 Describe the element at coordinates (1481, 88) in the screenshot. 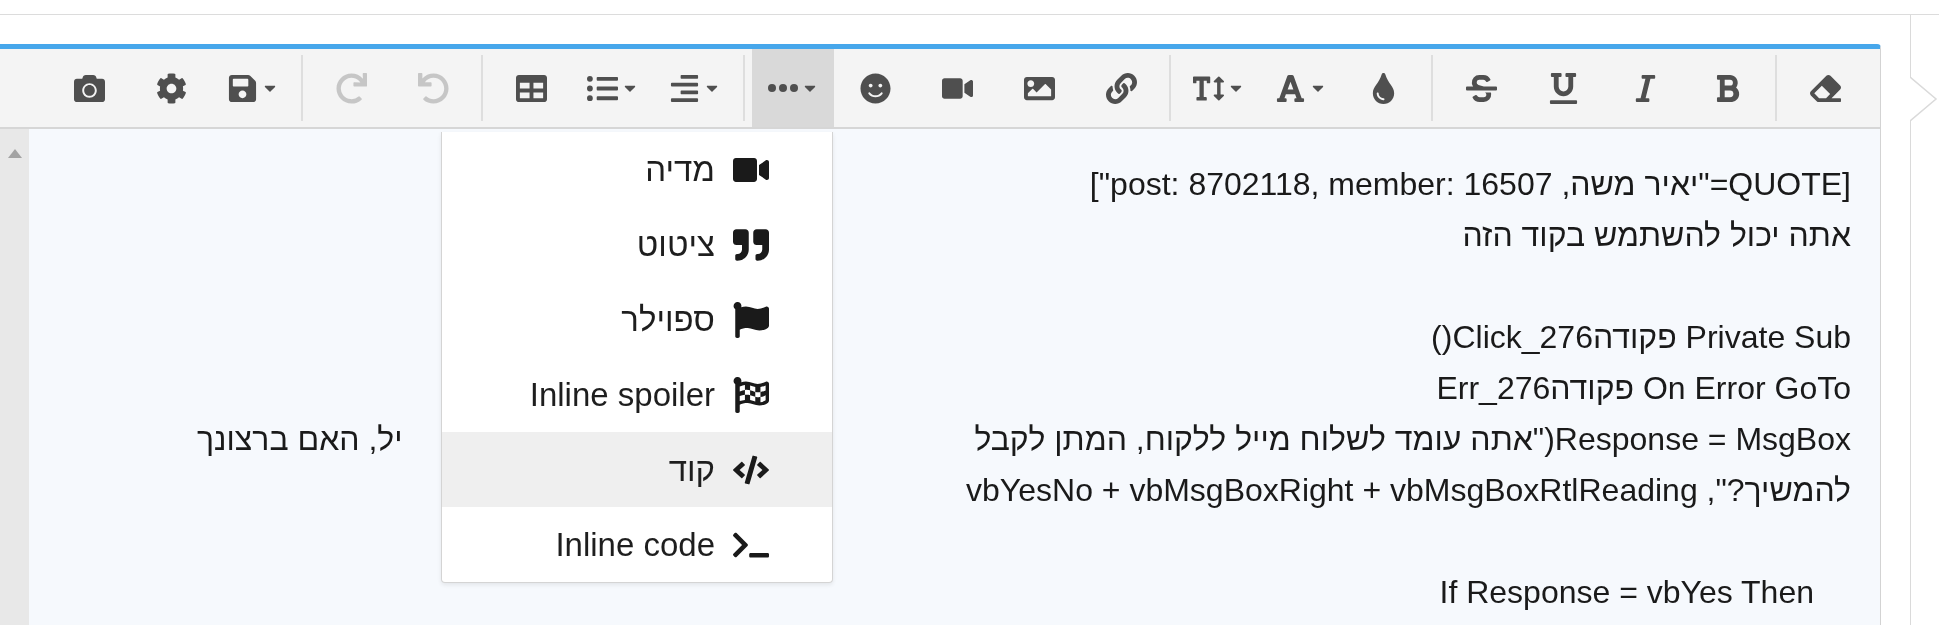

I see `strikethrough-icon` at that location.